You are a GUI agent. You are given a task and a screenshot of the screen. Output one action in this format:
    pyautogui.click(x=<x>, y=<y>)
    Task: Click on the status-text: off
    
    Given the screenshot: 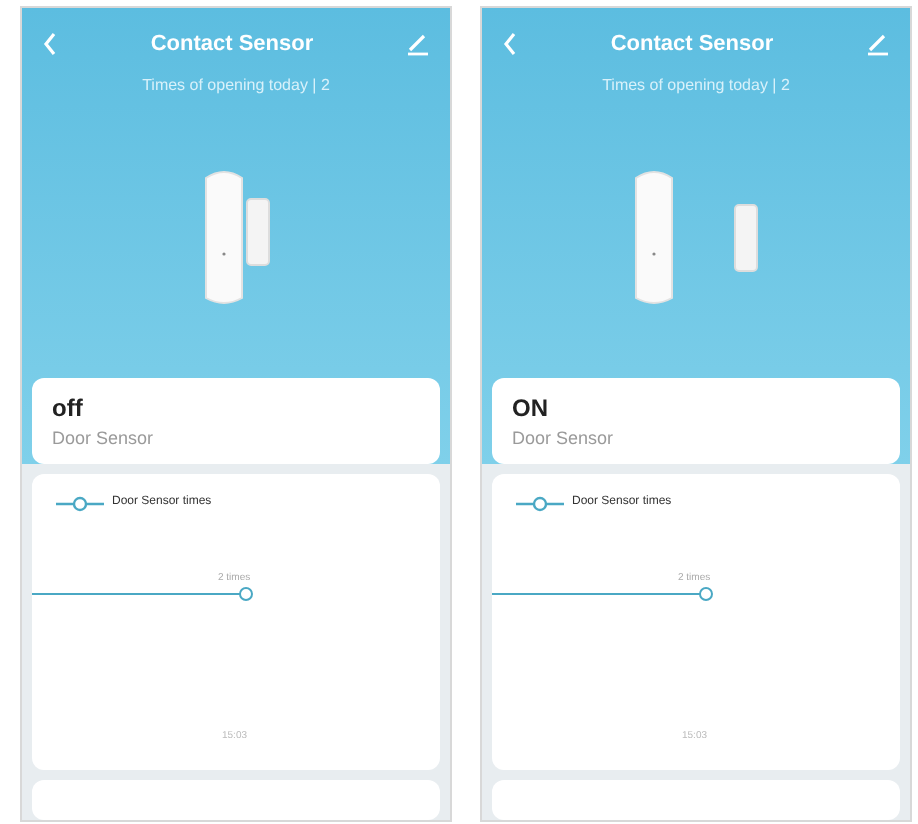 What is the action you would take?
    pyautogui.click(x=68, y=408)
    